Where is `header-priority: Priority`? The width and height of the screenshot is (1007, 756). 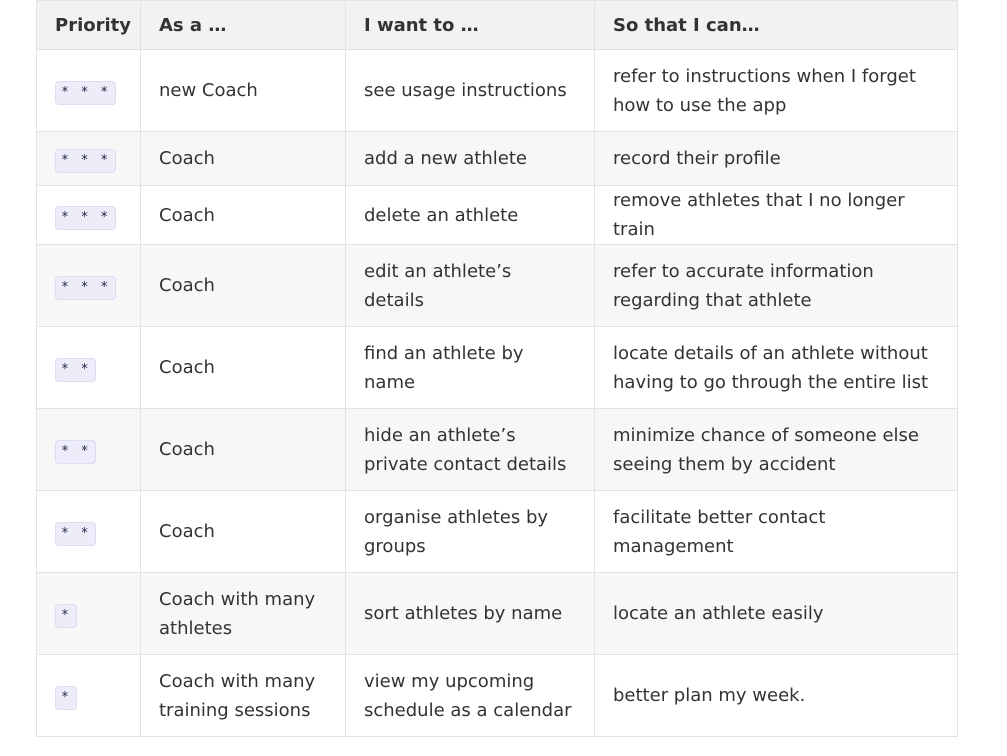
header-priority: Priority is located at coordinates (88, 25).